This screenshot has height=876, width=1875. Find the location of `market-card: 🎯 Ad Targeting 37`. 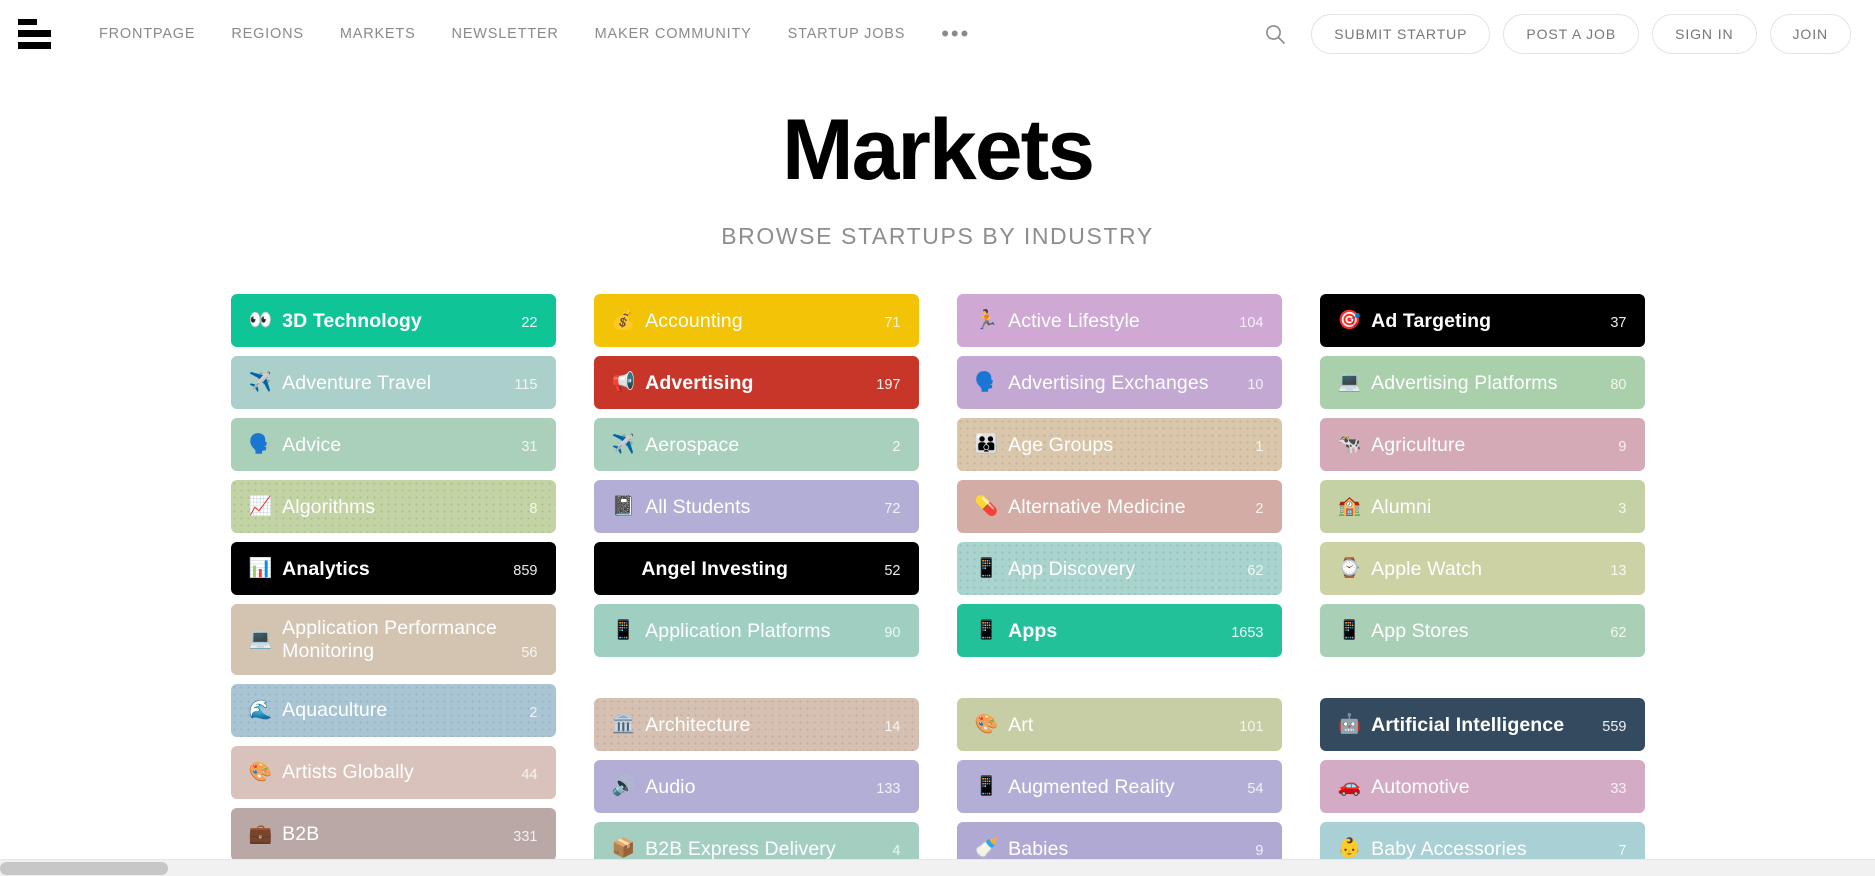

market-card: 🎯 Ad Targeting 37 is located at coordinates (1482, 321).